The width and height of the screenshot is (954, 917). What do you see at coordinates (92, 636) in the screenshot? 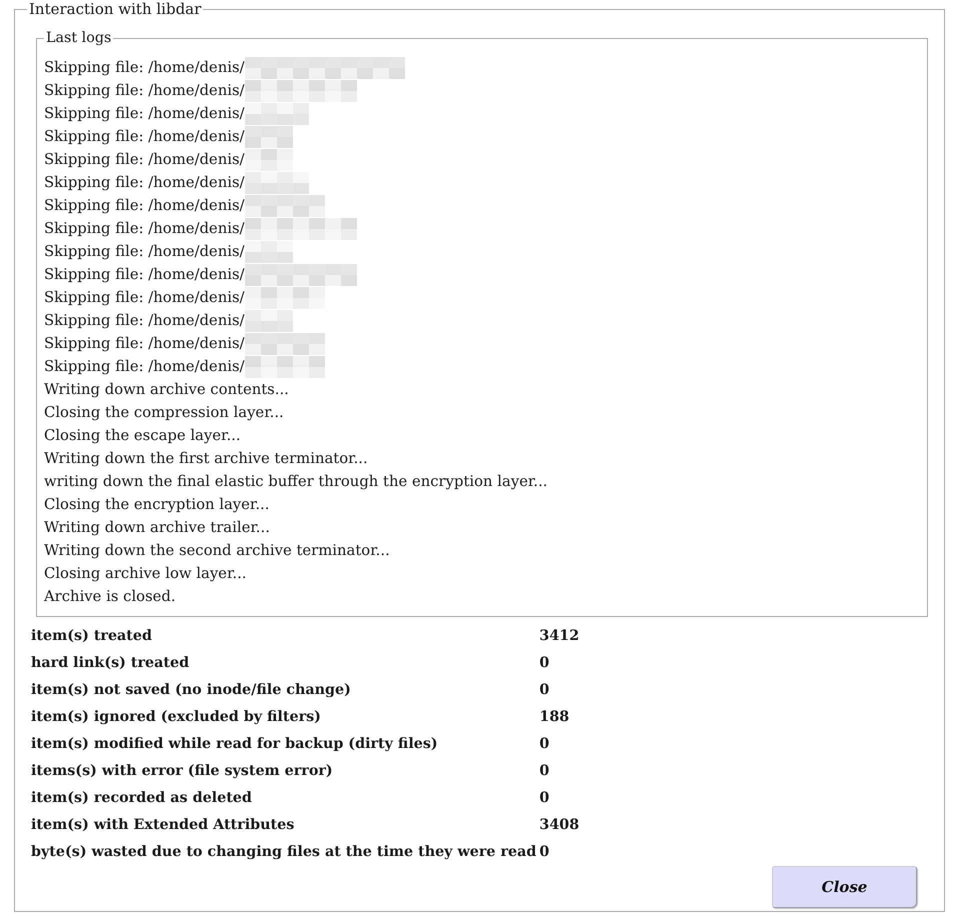
I see `stat-label: item(s) treated` at bounding box center [92, 636].